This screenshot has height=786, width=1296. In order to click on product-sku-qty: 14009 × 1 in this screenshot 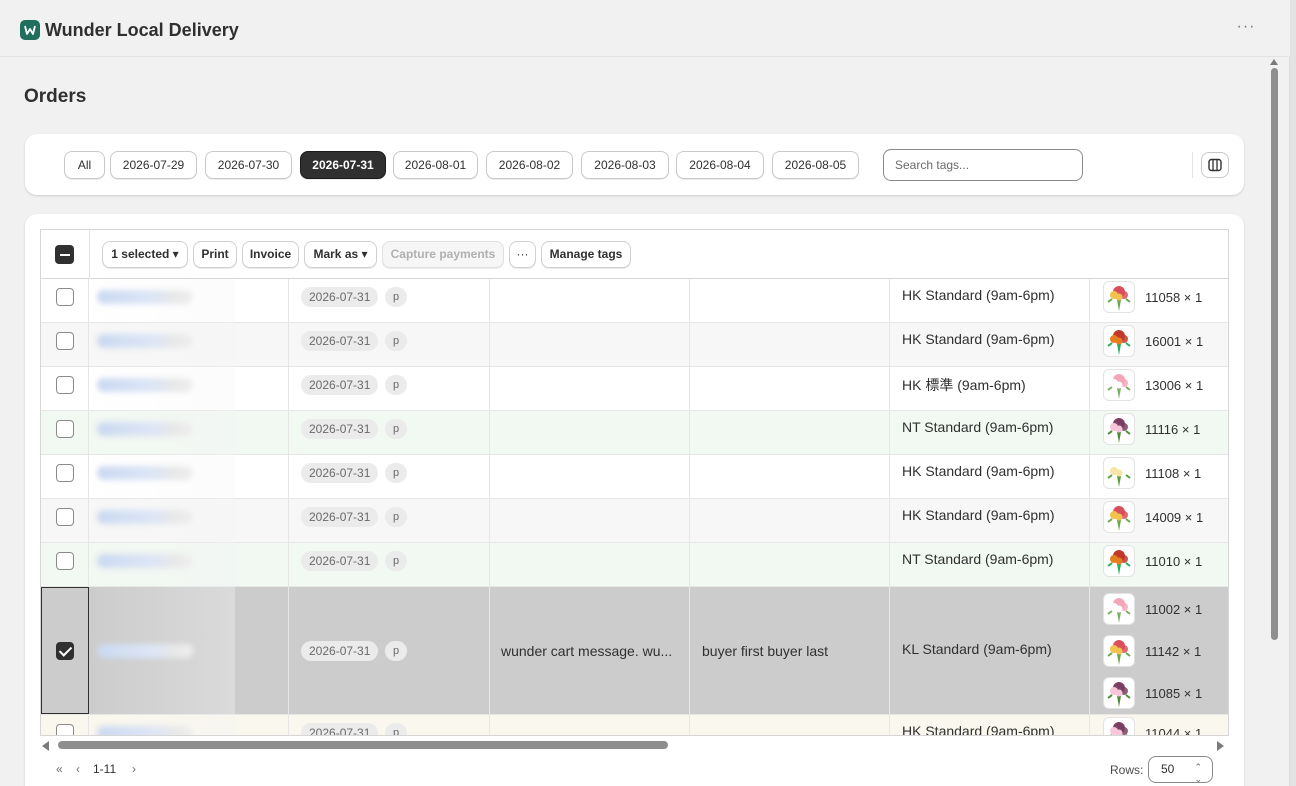, I will do `click(1174, 517)`.